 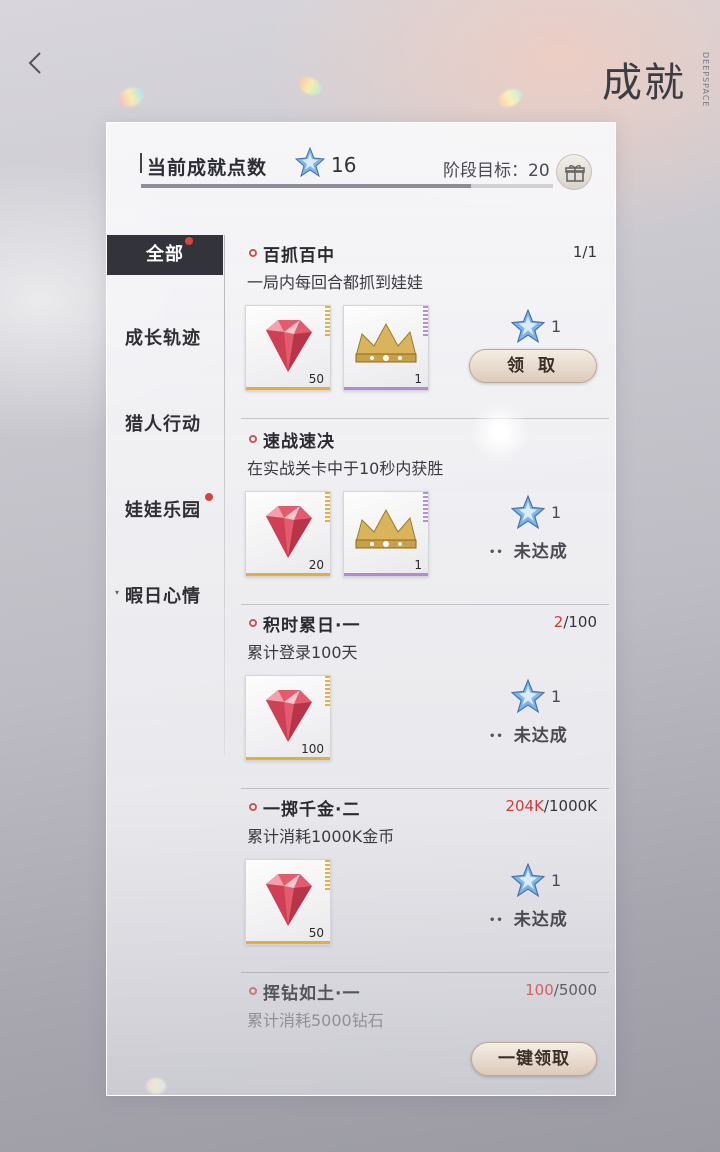 I want to click on tab-doll-park: 娃娃乐园, so click(x=165, y=511).